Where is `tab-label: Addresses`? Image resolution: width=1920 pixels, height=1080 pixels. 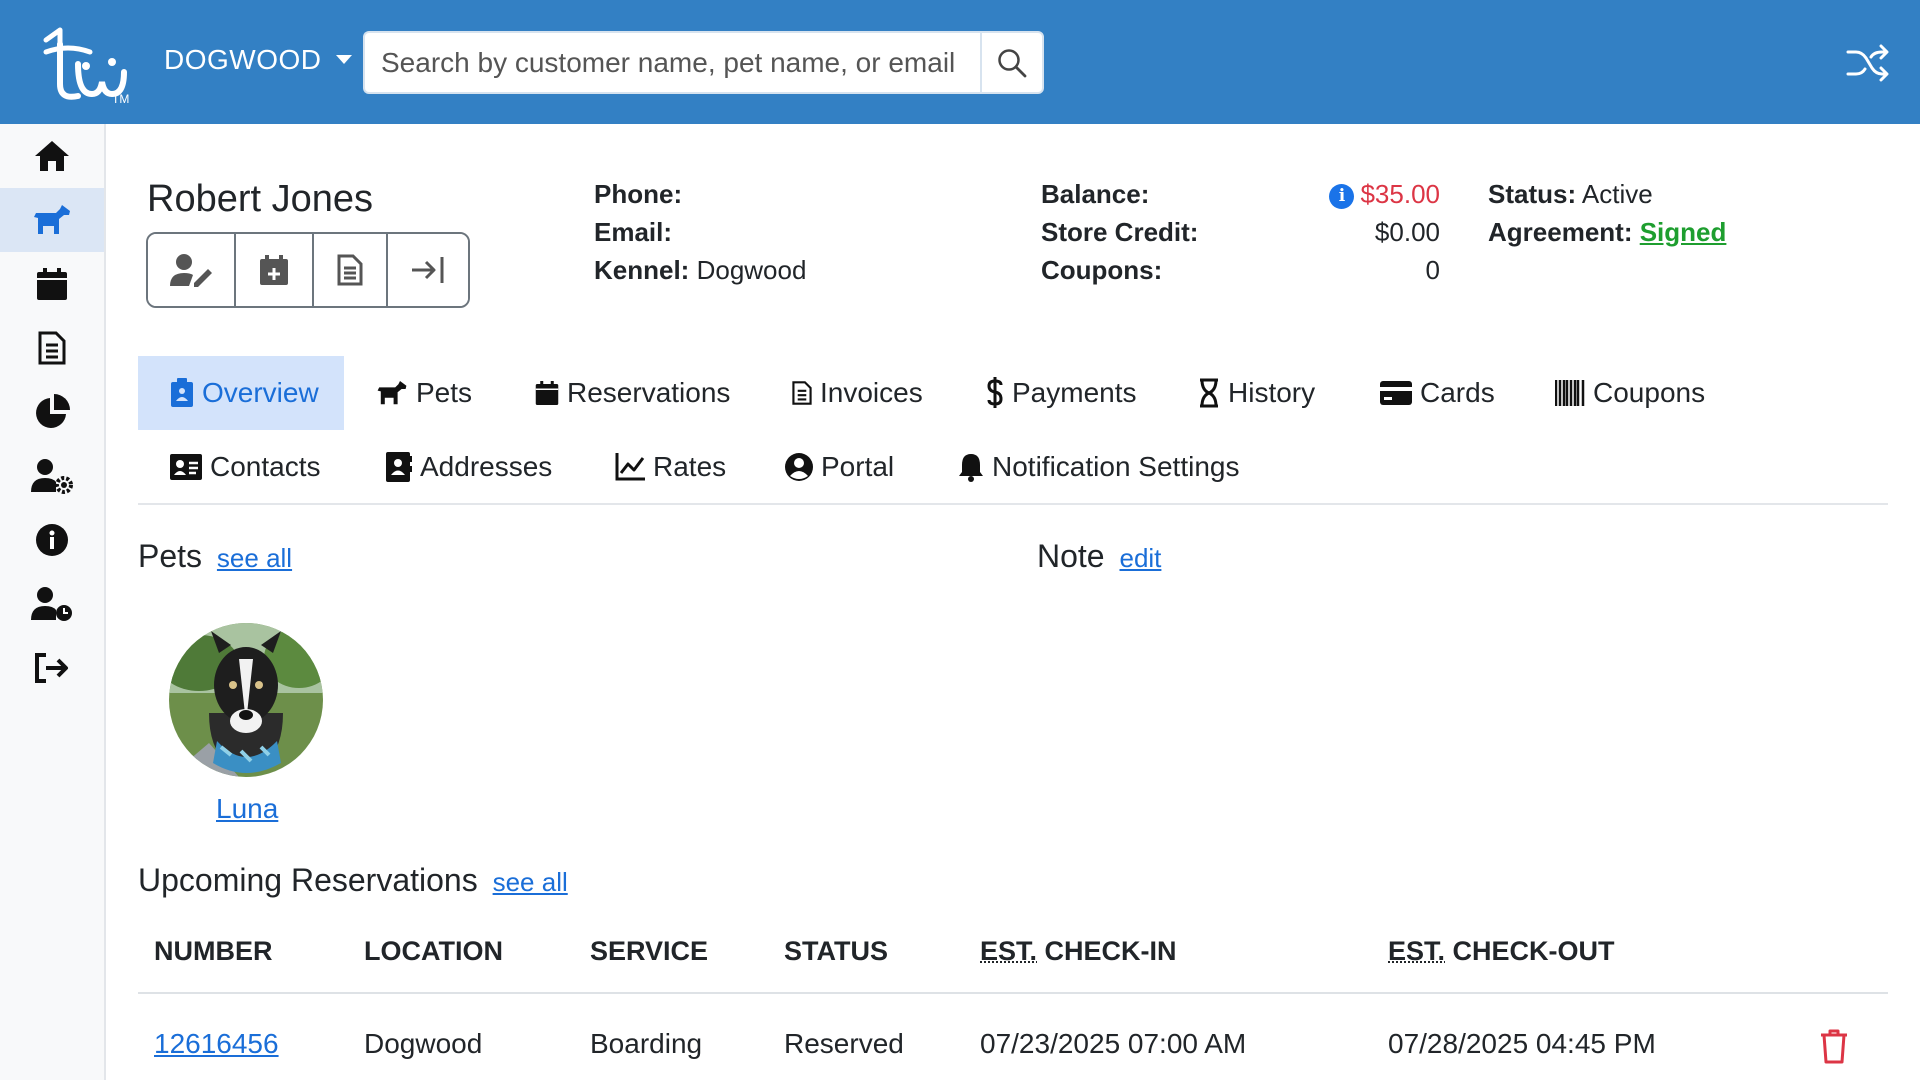
tab-label: Addresses is located at coordinates (486, 466).